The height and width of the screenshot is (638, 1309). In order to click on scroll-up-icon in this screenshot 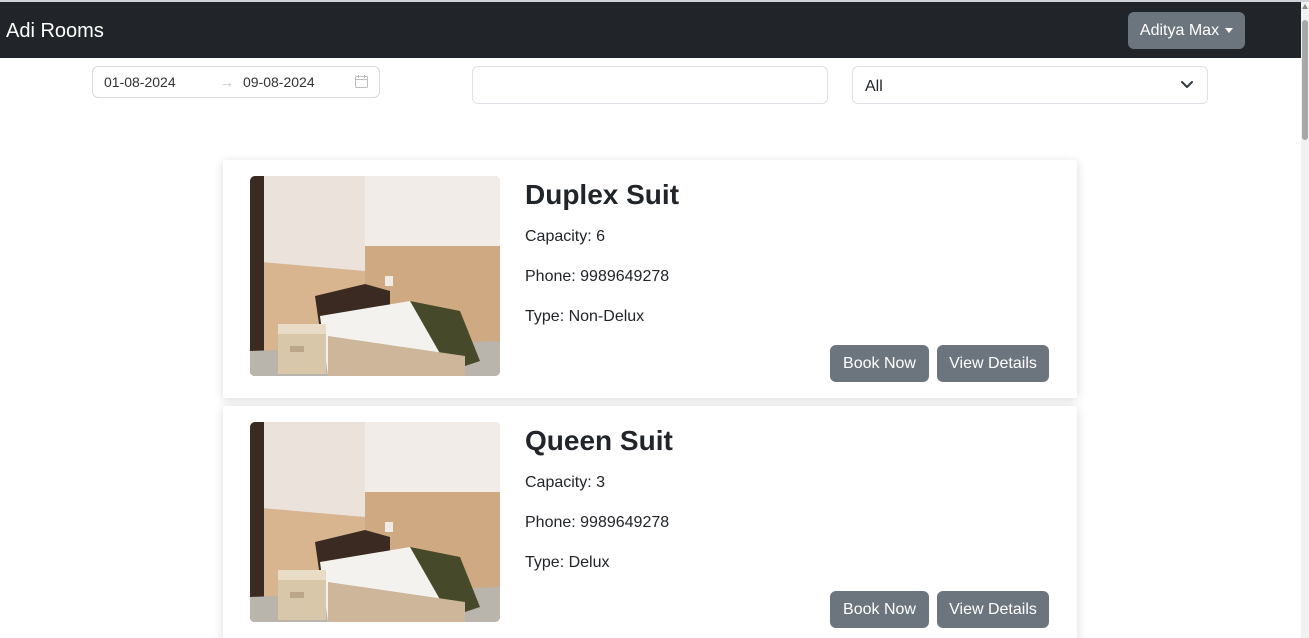, I will do `click(1305, 6)`.